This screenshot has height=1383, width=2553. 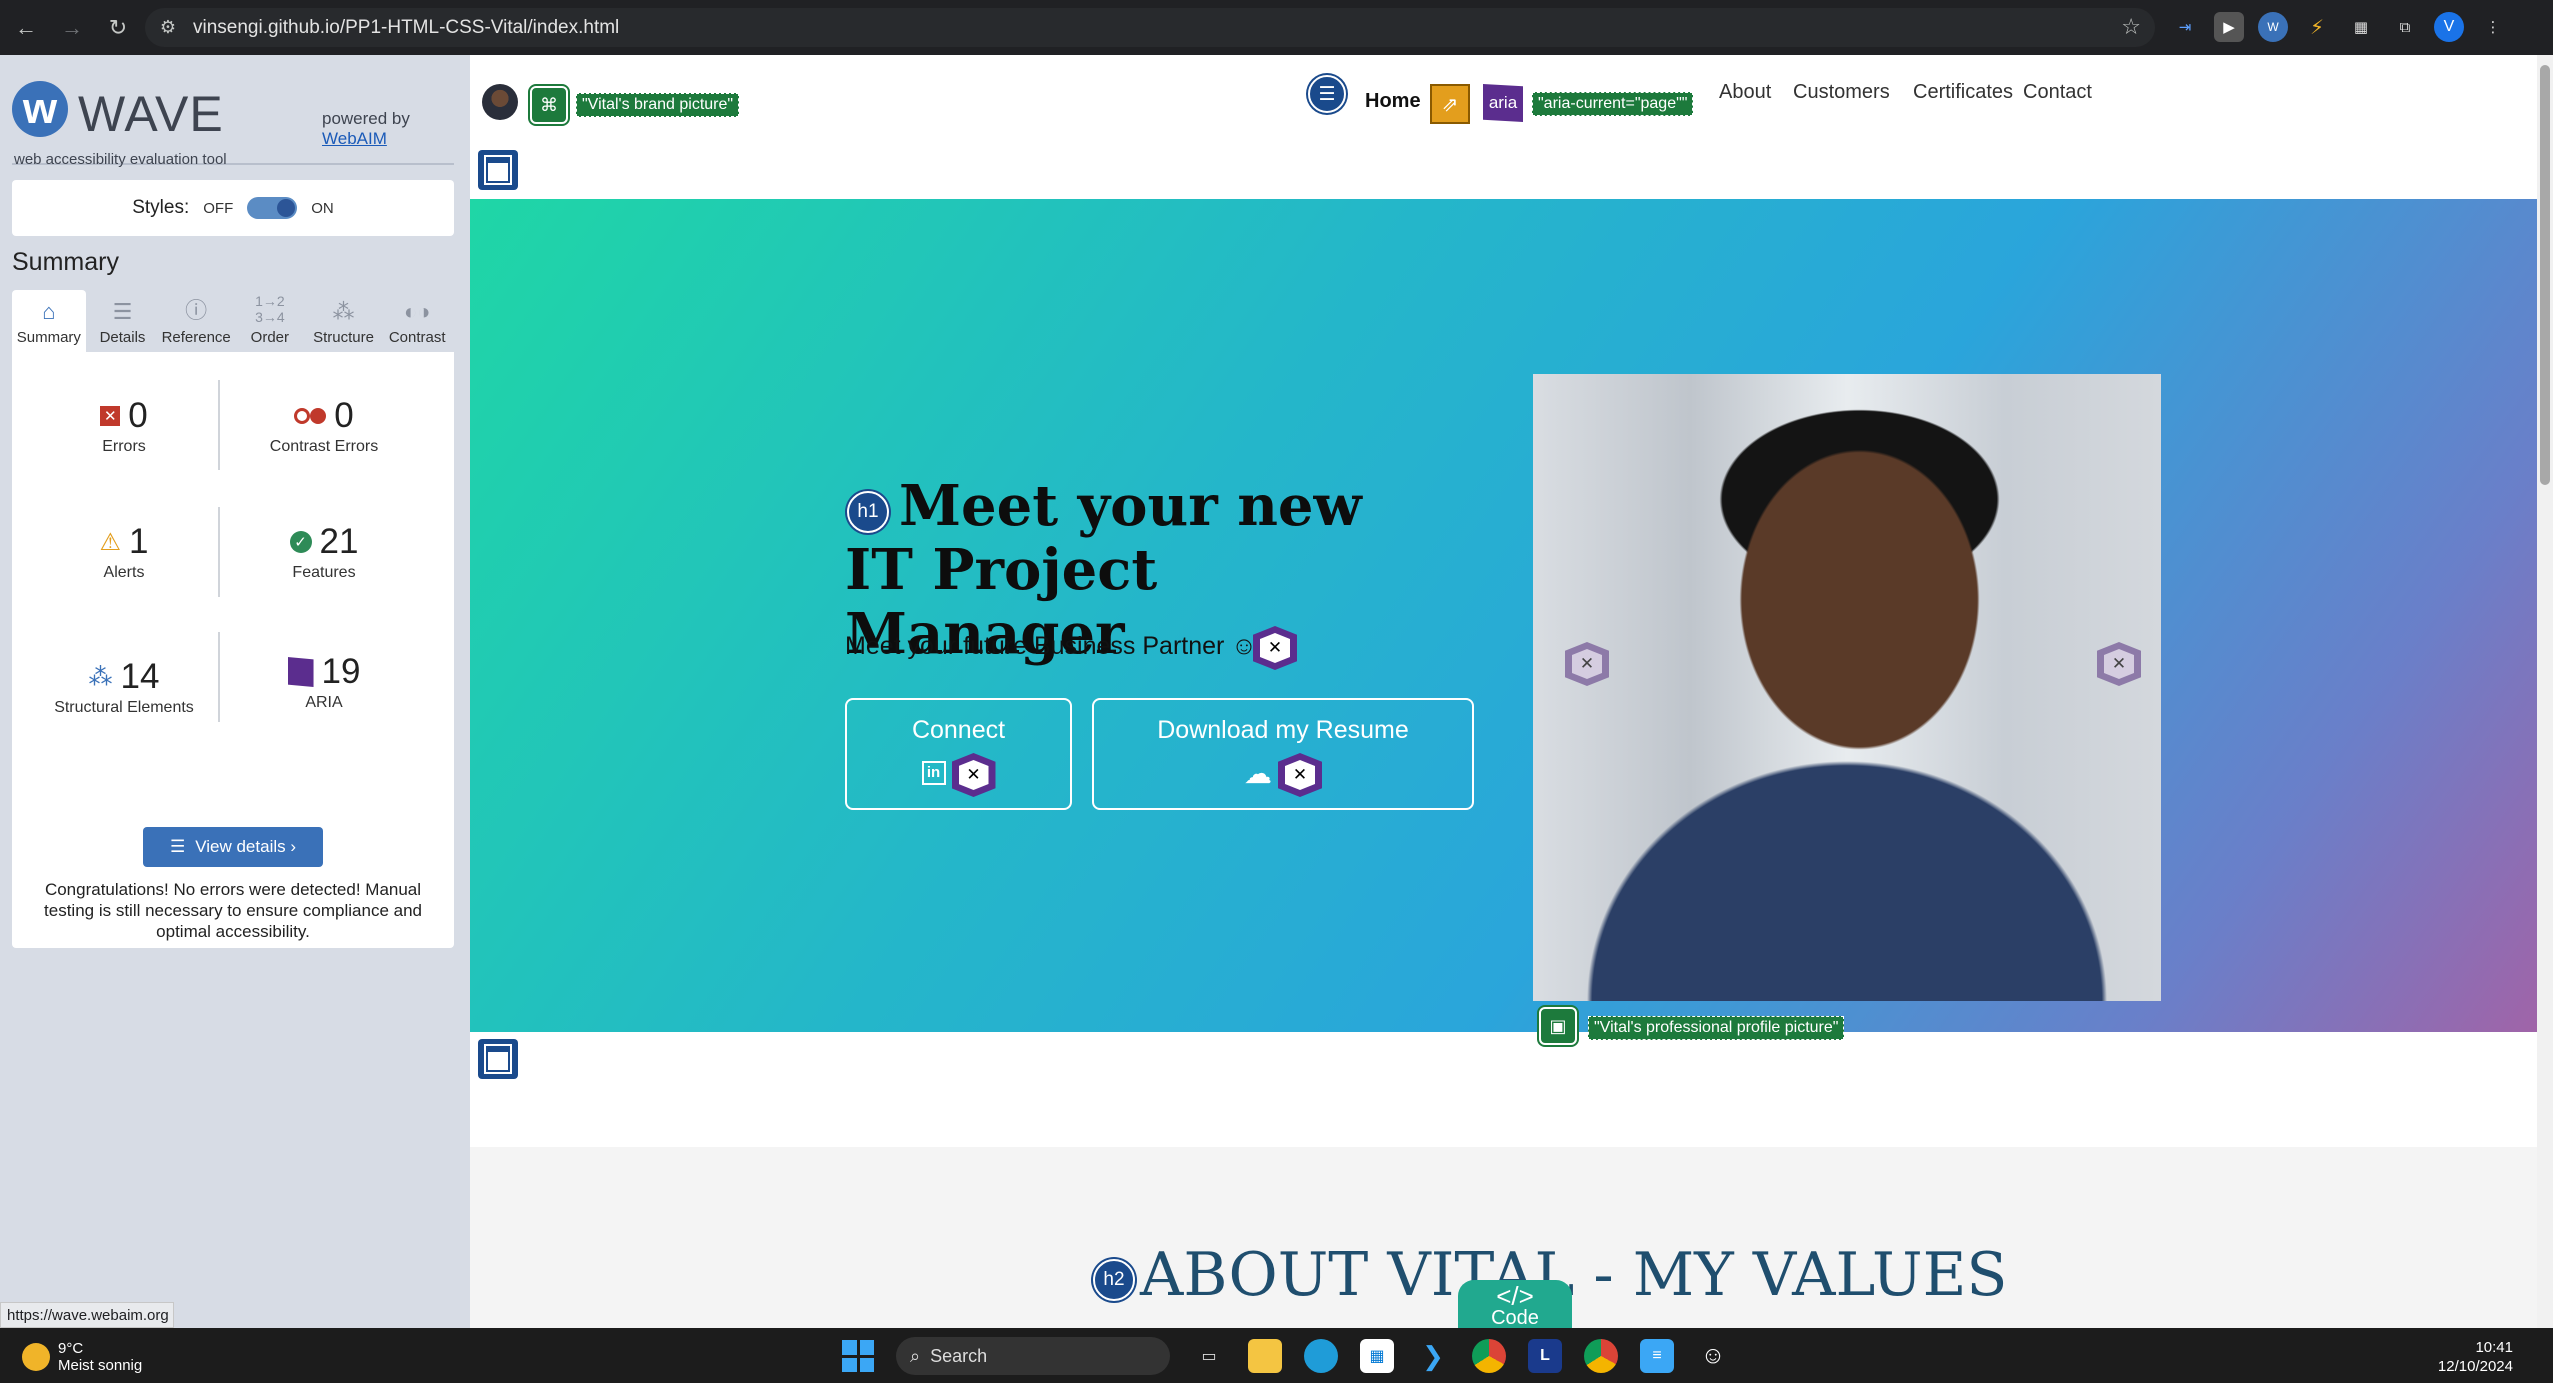 What do you see at coordinates (118, 28) in the screenshot?
I see `reload-icon: ↻` at bounding box center [118, 28].